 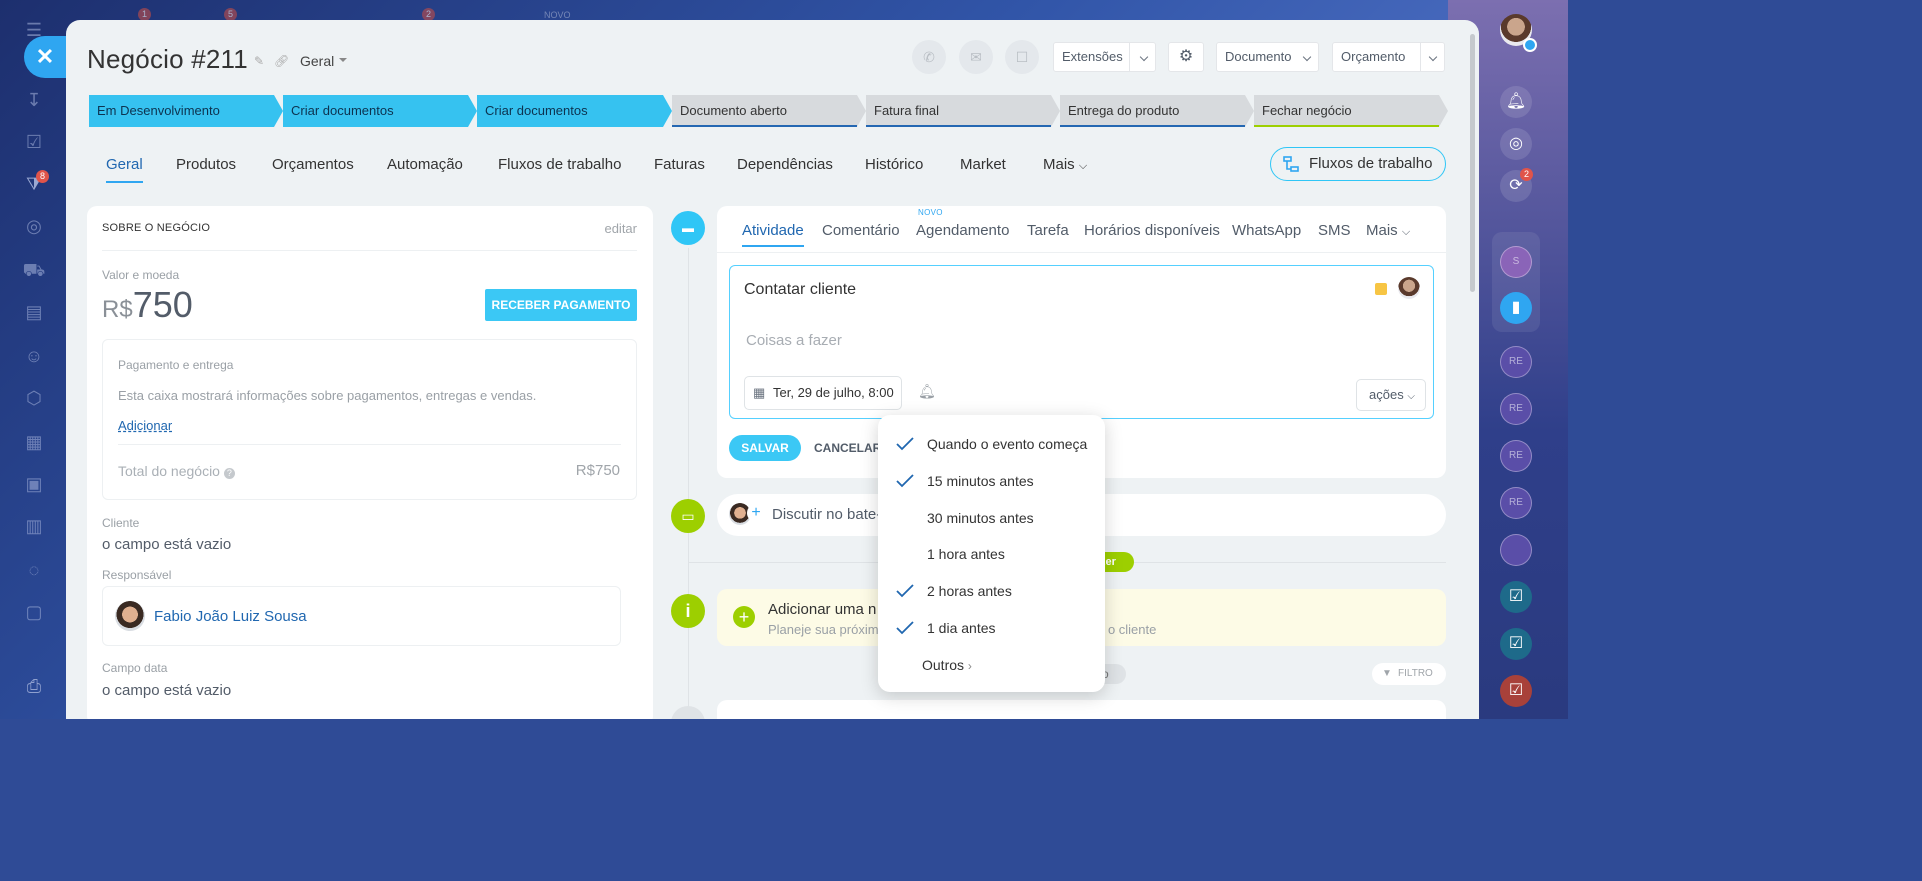 I want to click on task-icon-1: ☑, so click(x=1516, y=597).